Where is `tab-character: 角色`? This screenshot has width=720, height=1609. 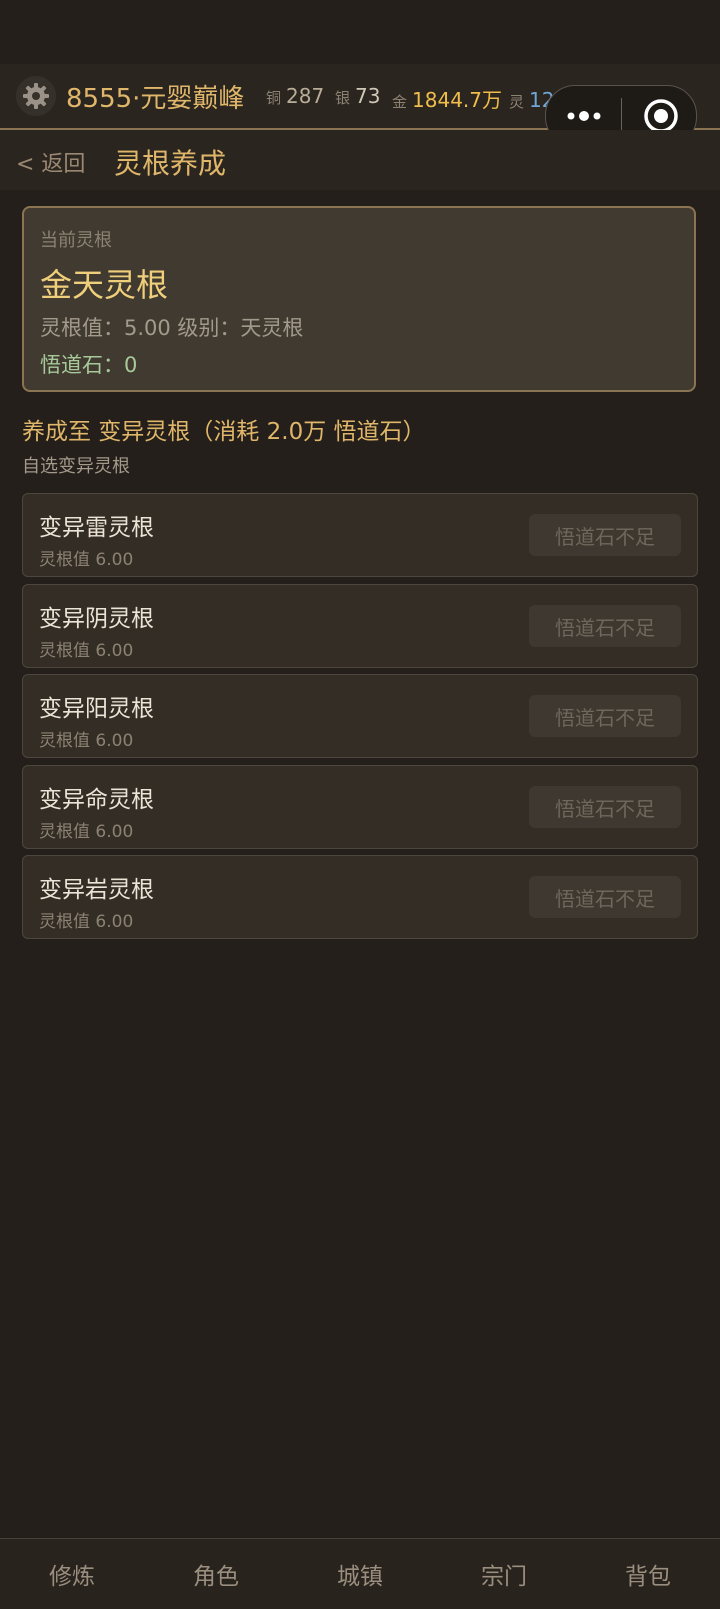 tab-character: 角色 is located at coordinates (216, 1574).